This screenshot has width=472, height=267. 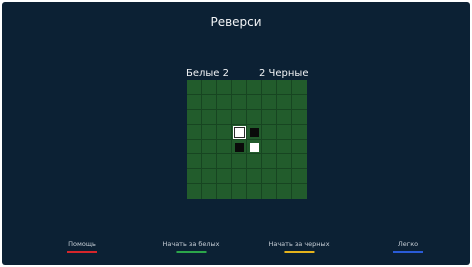 I want to click on help-label: Помощь, so click(x=82, y=244).